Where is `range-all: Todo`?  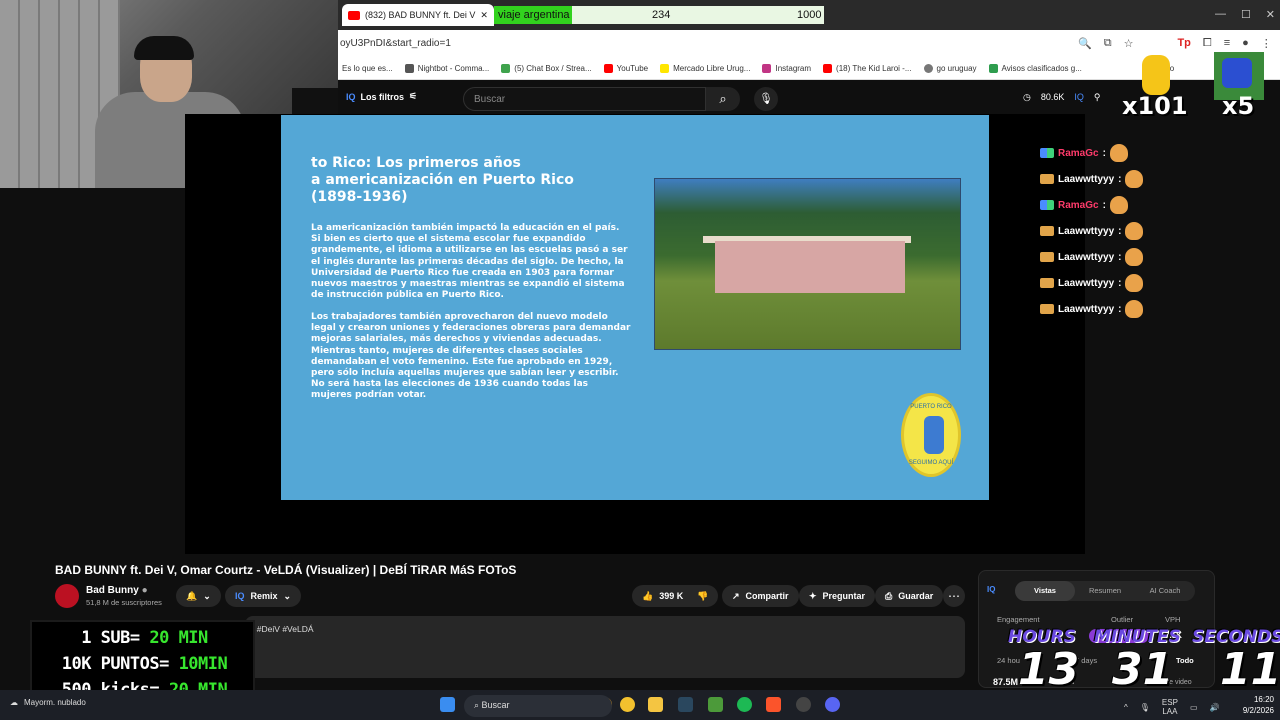
range-all: Todo is located at coordinates (1185, 660).